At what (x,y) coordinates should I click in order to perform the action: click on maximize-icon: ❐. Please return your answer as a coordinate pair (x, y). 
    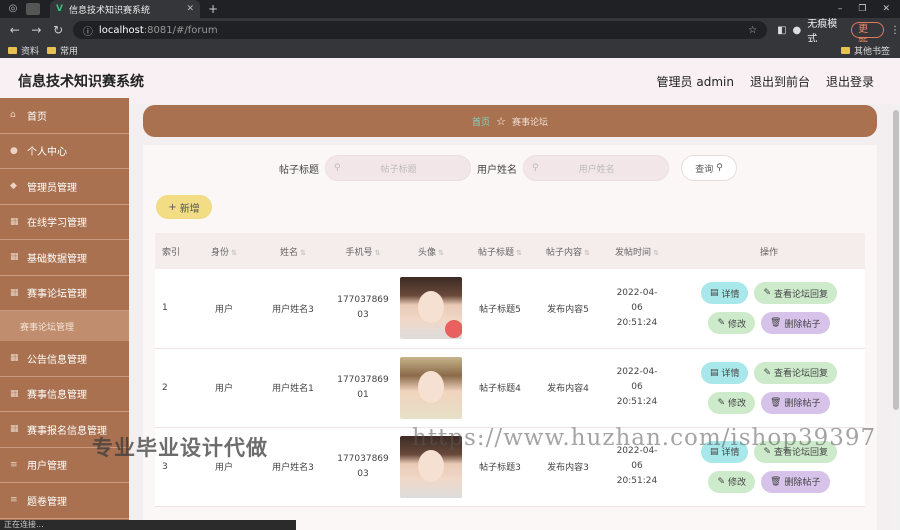
    Looking at the image, I should click on (862, 9).